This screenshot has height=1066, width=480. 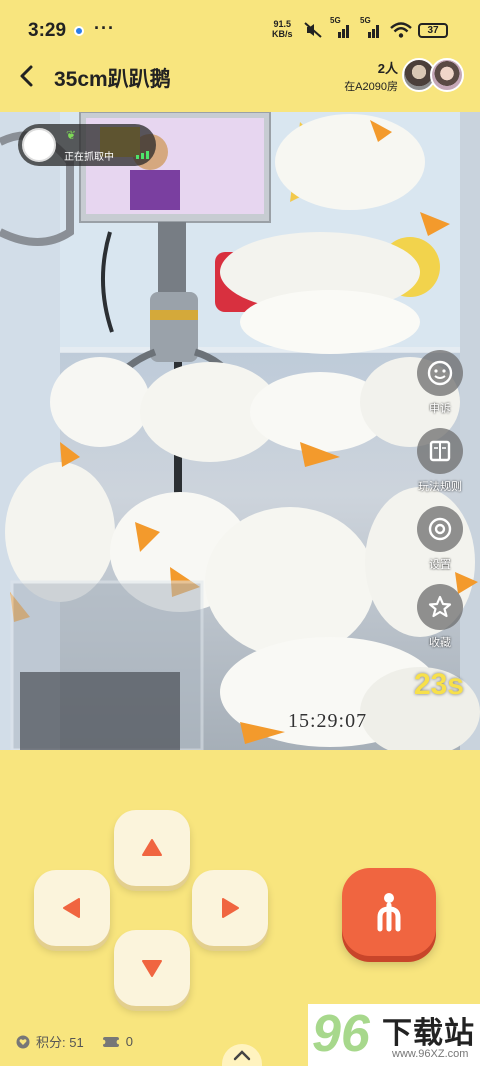 I want to click on room-header: 35cm趴趴鹅 2人 在A2090房, so click(x=240, y=84).